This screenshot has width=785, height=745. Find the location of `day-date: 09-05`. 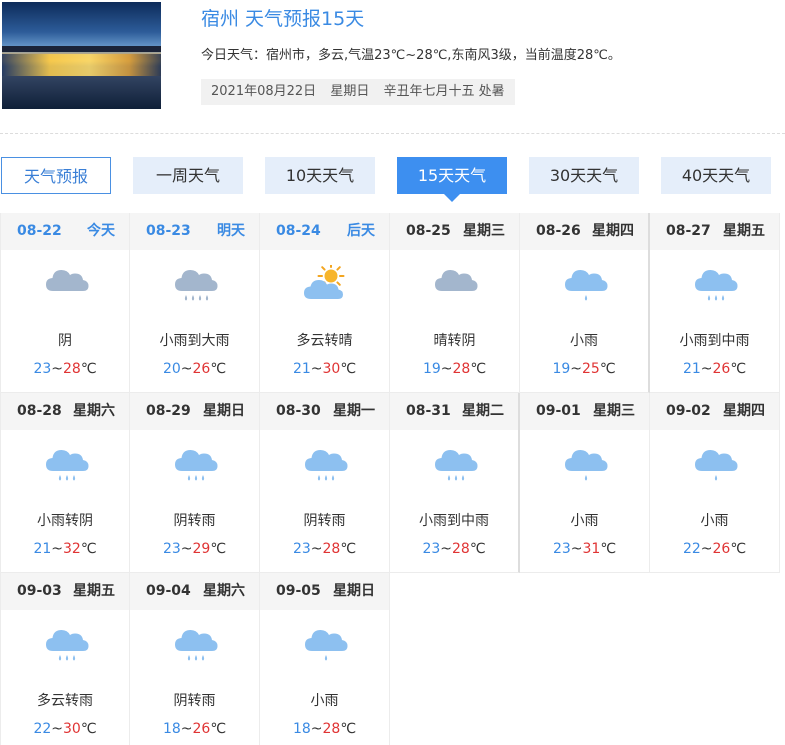

day-date: 09-05 is located at coordinates (298, 591).